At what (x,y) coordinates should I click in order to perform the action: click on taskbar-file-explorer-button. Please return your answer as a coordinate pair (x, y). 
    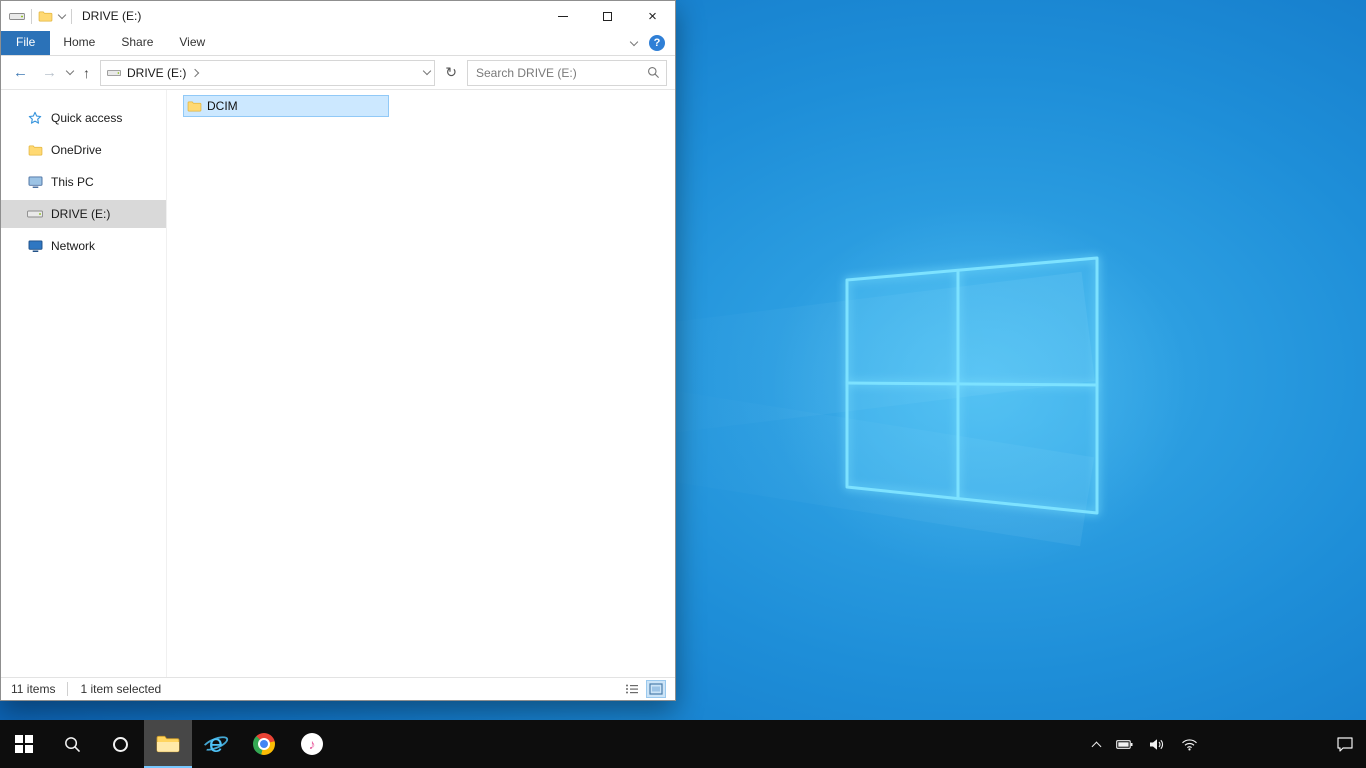
    Looking at the image, I should click on (168, 744).